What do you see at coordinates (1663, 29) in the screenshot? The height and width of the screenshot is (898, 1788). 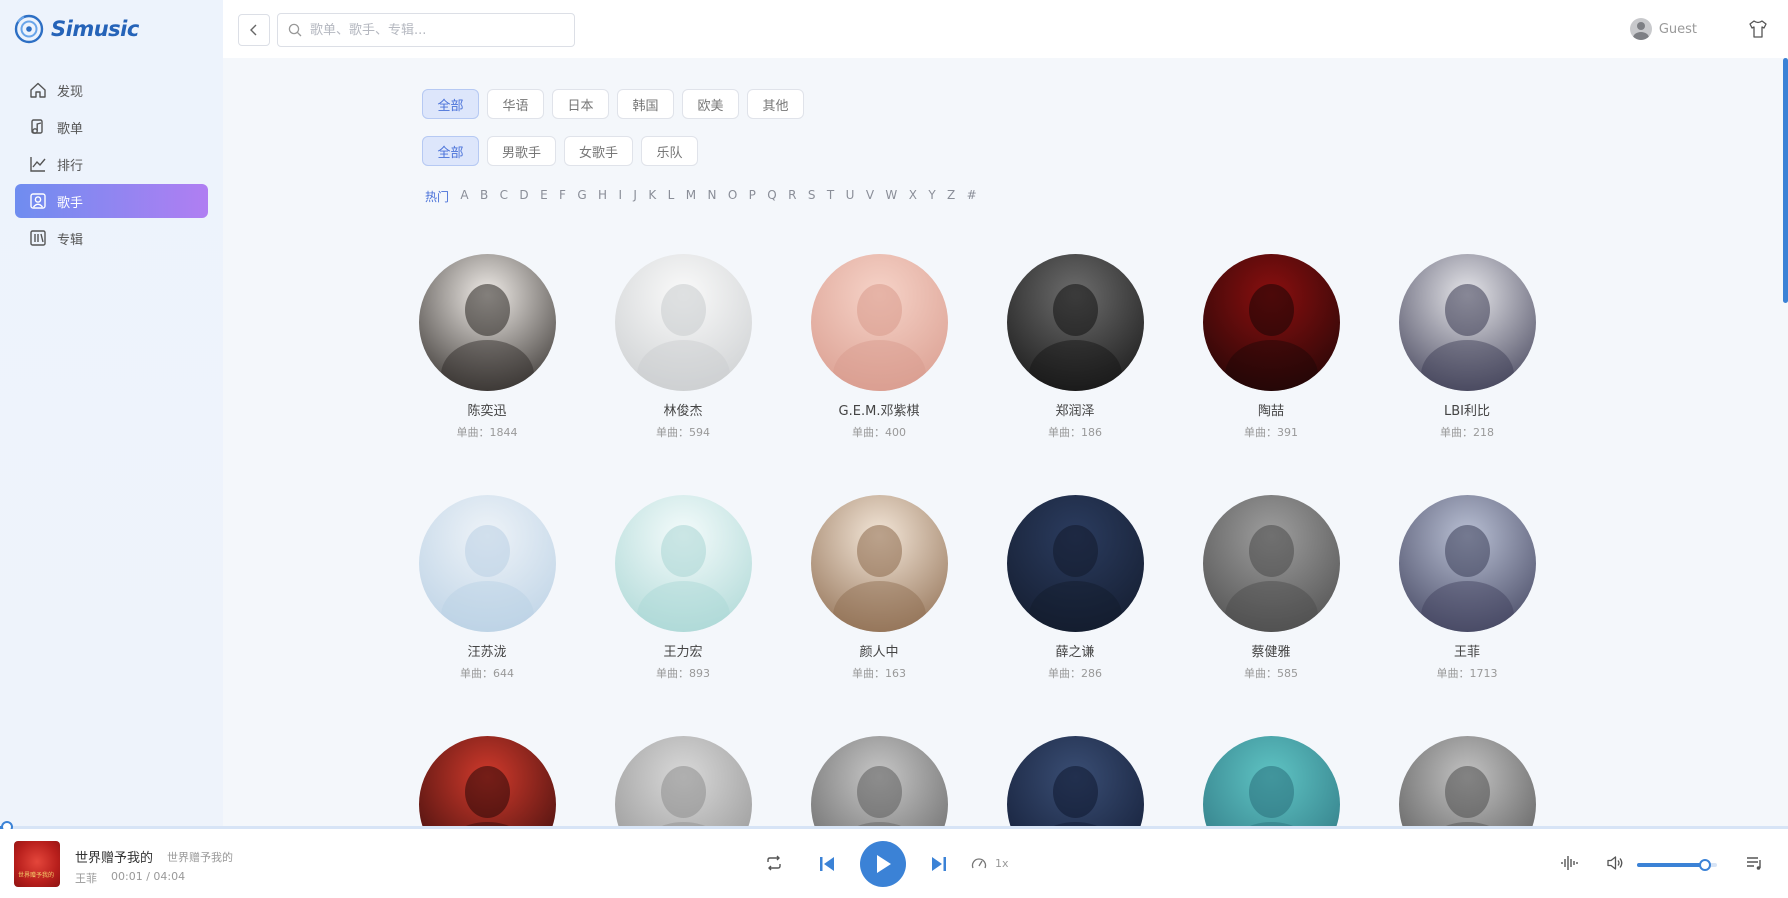 I see `user-menu: Guest` at bounding box center [1663, 29].